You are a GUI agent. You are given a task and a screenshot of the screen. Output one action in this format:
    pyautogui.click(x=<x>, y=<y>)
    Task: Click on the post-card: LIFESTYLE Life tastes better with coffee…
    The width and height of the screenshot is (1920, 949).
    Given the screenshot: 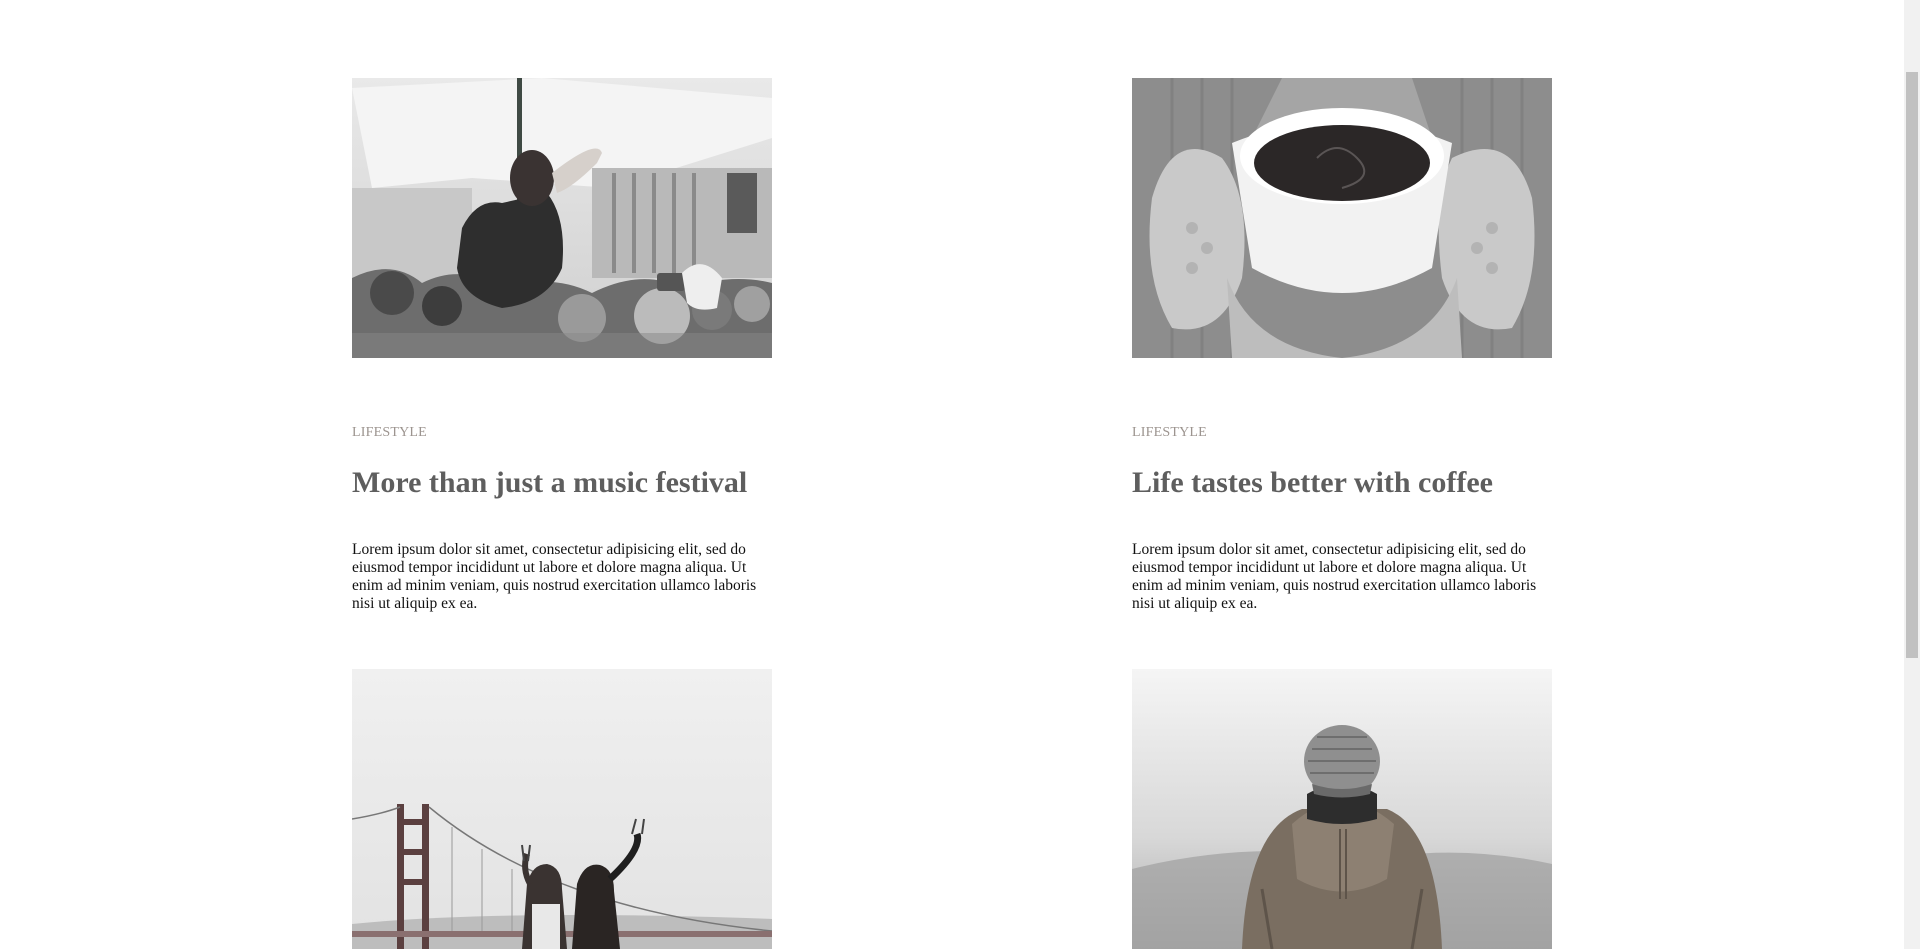 What is the action you would take?
    pyautogui.click(x=1342, y=345)
    